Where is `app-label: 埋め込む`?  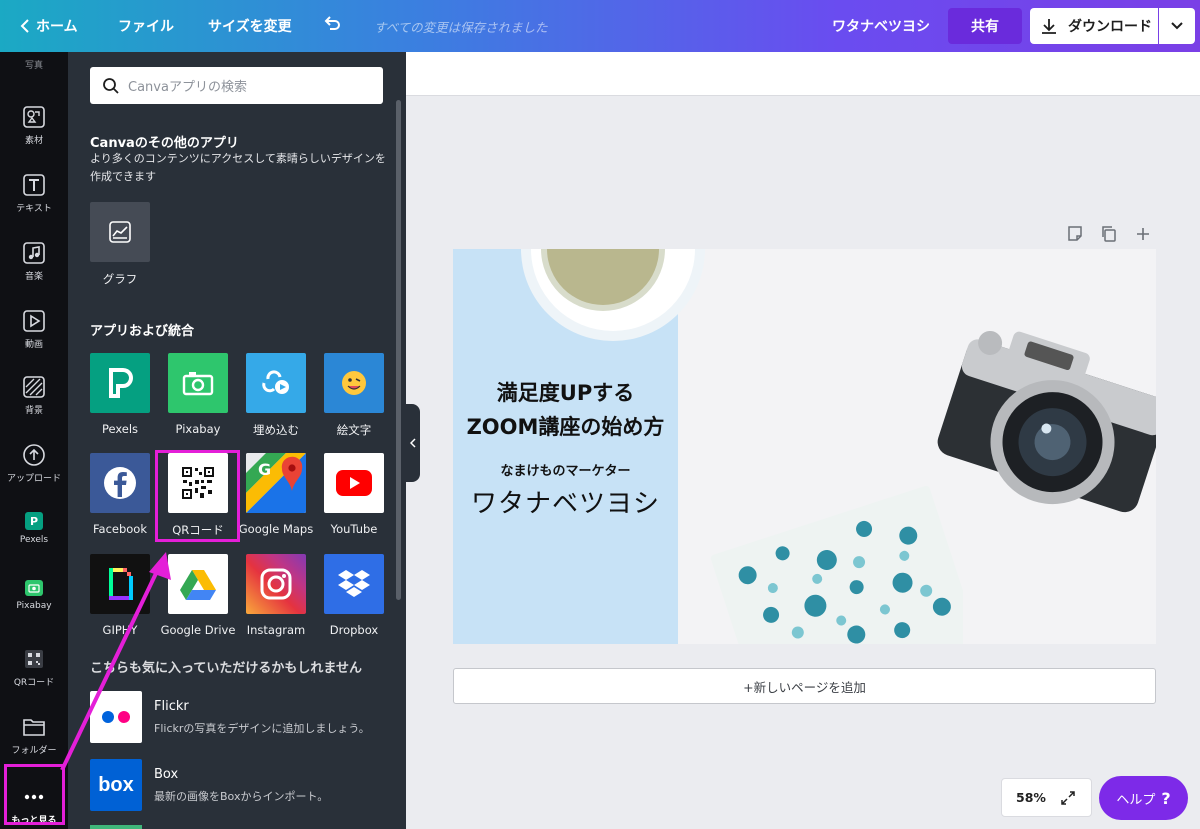
app-label: 埋め込む is located at coordinates (276, 430).